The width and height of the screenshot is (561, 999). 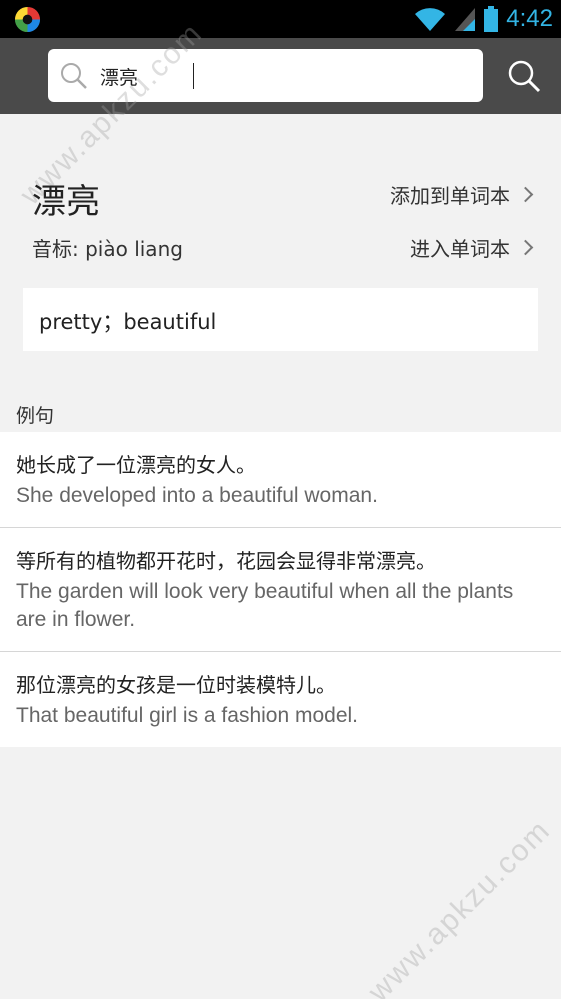 I want to click on signal-icon, so click(x=465, y=19).